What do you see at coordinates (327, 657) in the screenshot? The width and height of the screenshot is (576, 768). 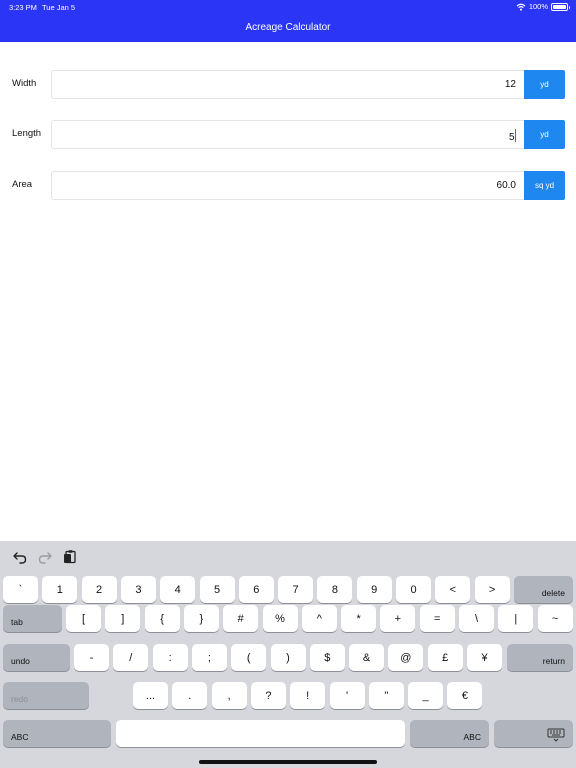 I see `key: $` at bounding box center [327, 657].